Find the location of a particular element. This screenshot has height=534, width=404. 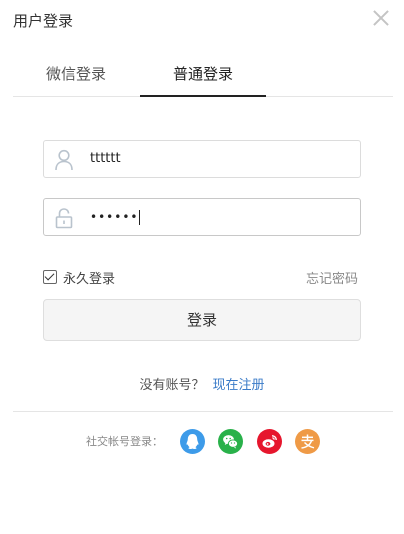

text-caret is located at coordinates (140, 217).